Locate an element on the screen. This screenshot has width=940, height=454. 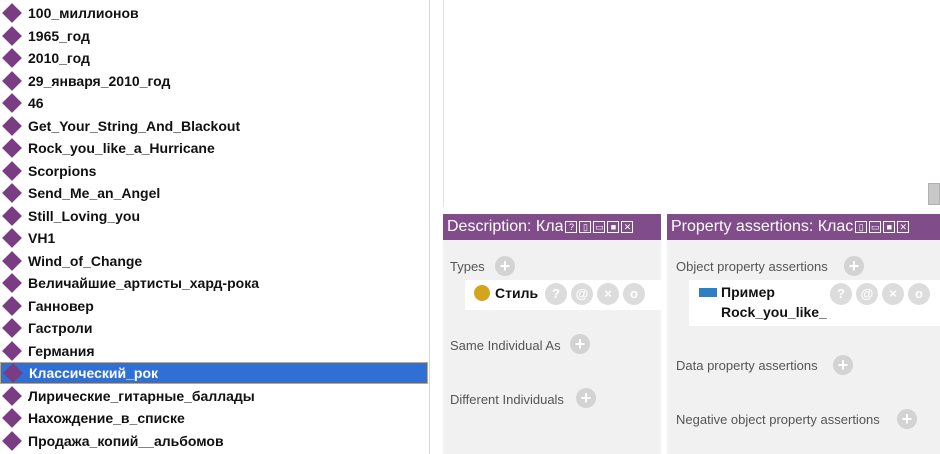
description-panel-header: Description: Кла ? ▯ ▭ ■ ✕ is located at coordinates (552, 227).